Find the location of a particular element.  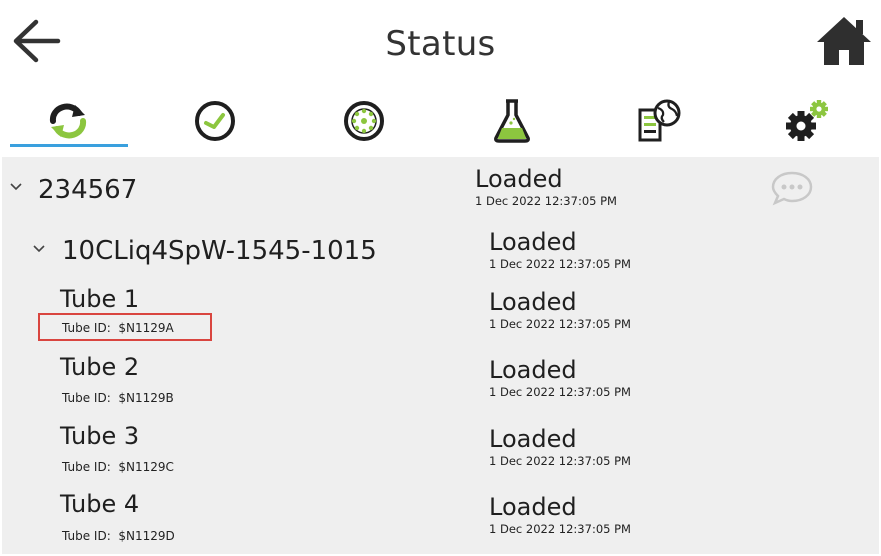

settings-icon is located at coordinates (807, 120).